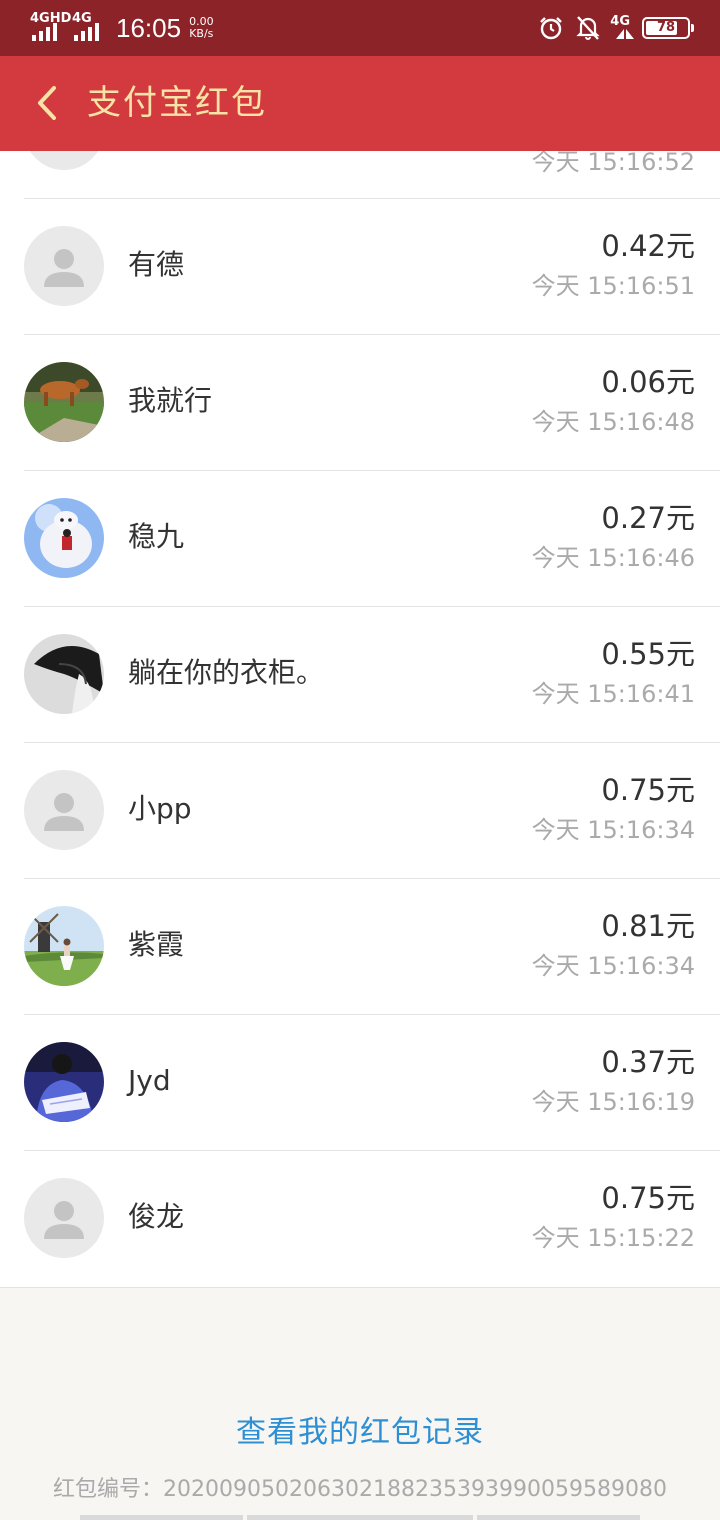  Describe the element at coordinates (613, 286) in the screenshot. I see `receive-time: 今天 15:16:51` at that location.